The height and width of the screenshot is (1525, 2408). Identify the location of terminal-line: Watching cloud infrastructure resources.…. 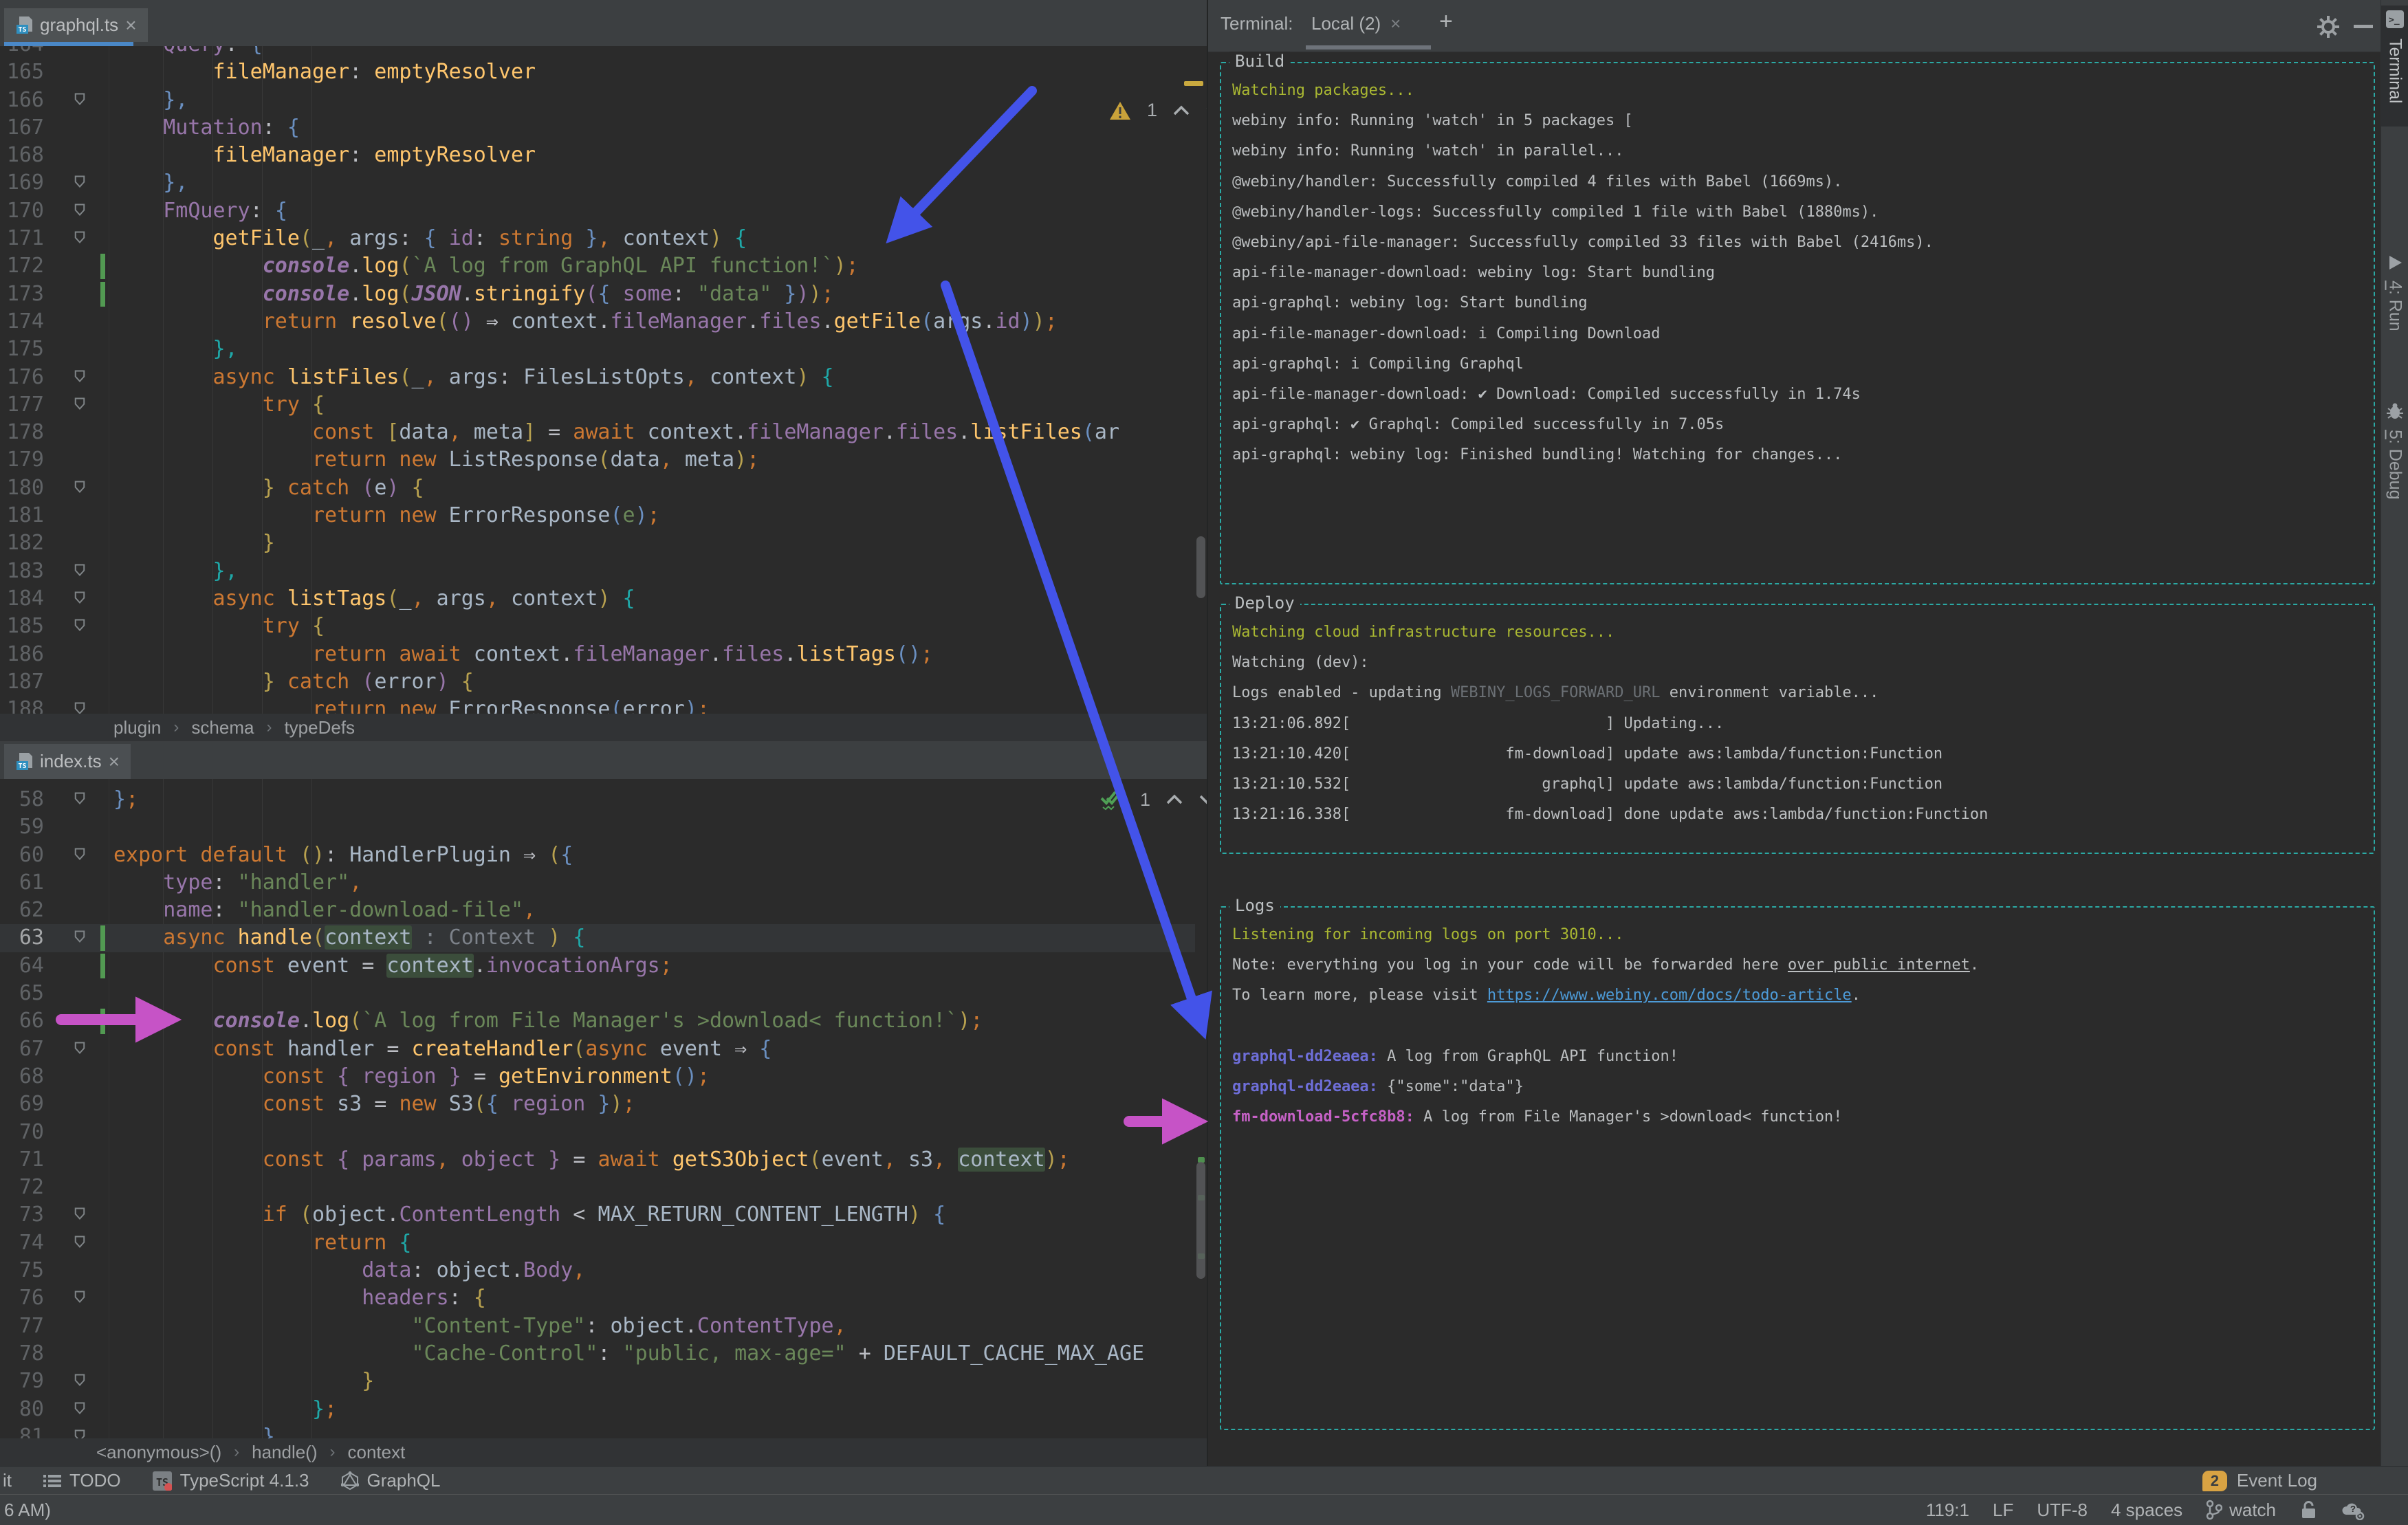
(1423, 632).